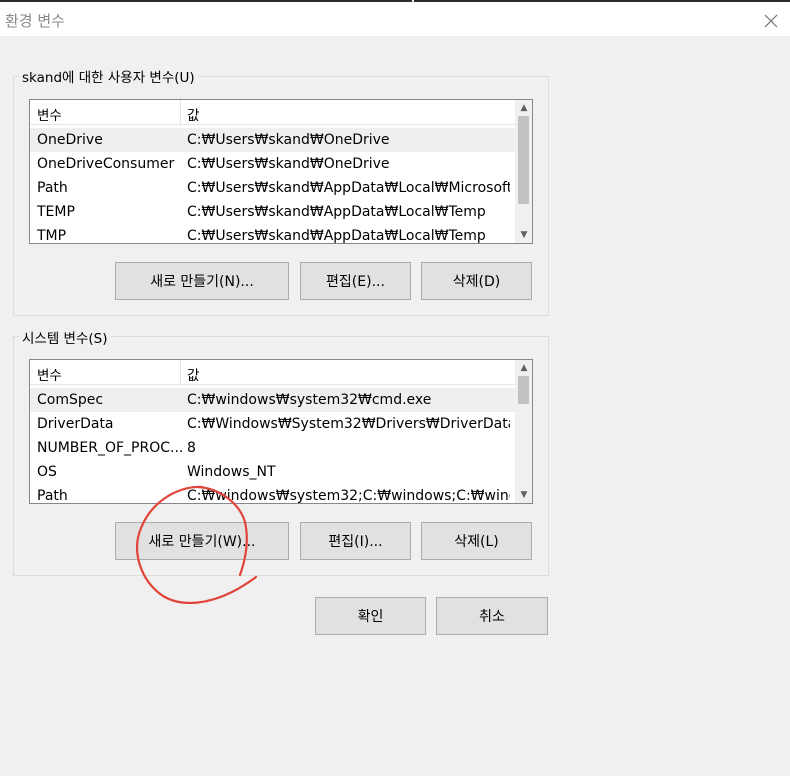 This screenshot has height=776, width=790. Describe the element at coordinates (106, 164) in the screenshot. I see `variable-name: OneDriveConsumer` at that location.